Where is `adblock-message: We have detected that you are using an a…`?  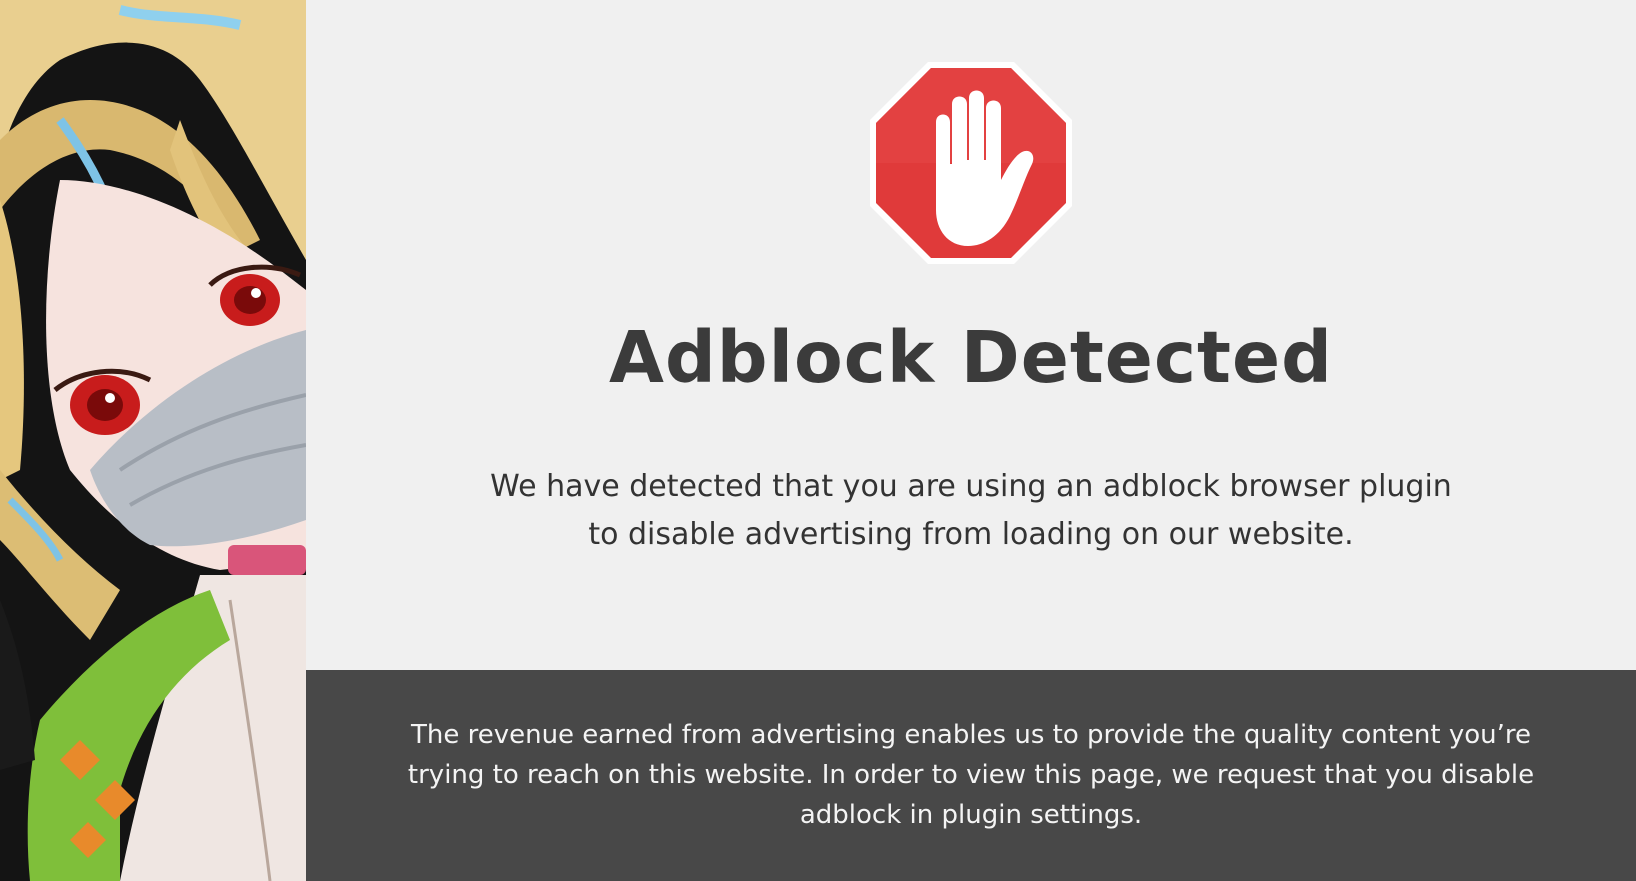
adblock-message: We have detected that you are using an a… is located at coordinates (971, 510).